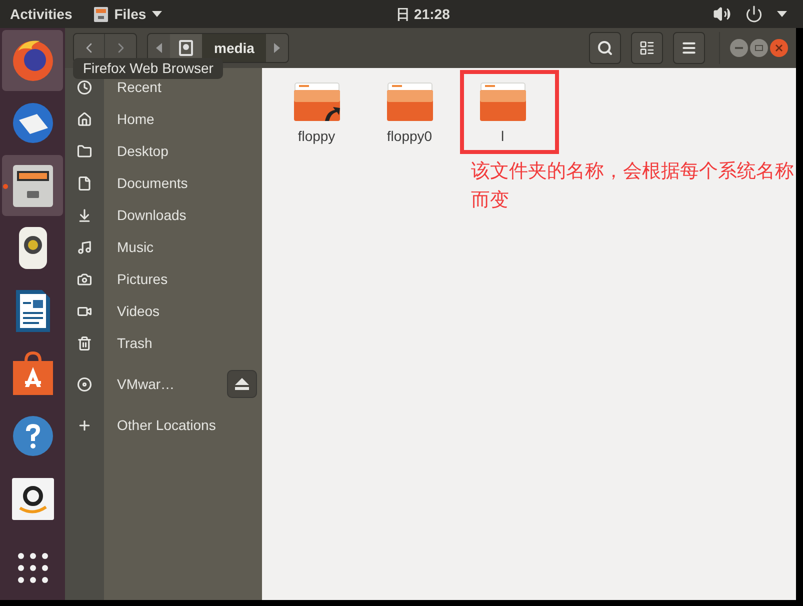 Image resolution: width=803 pixels, height=606 pixels. I want to click on sidebar-item: Pictures, so click(163, 279).